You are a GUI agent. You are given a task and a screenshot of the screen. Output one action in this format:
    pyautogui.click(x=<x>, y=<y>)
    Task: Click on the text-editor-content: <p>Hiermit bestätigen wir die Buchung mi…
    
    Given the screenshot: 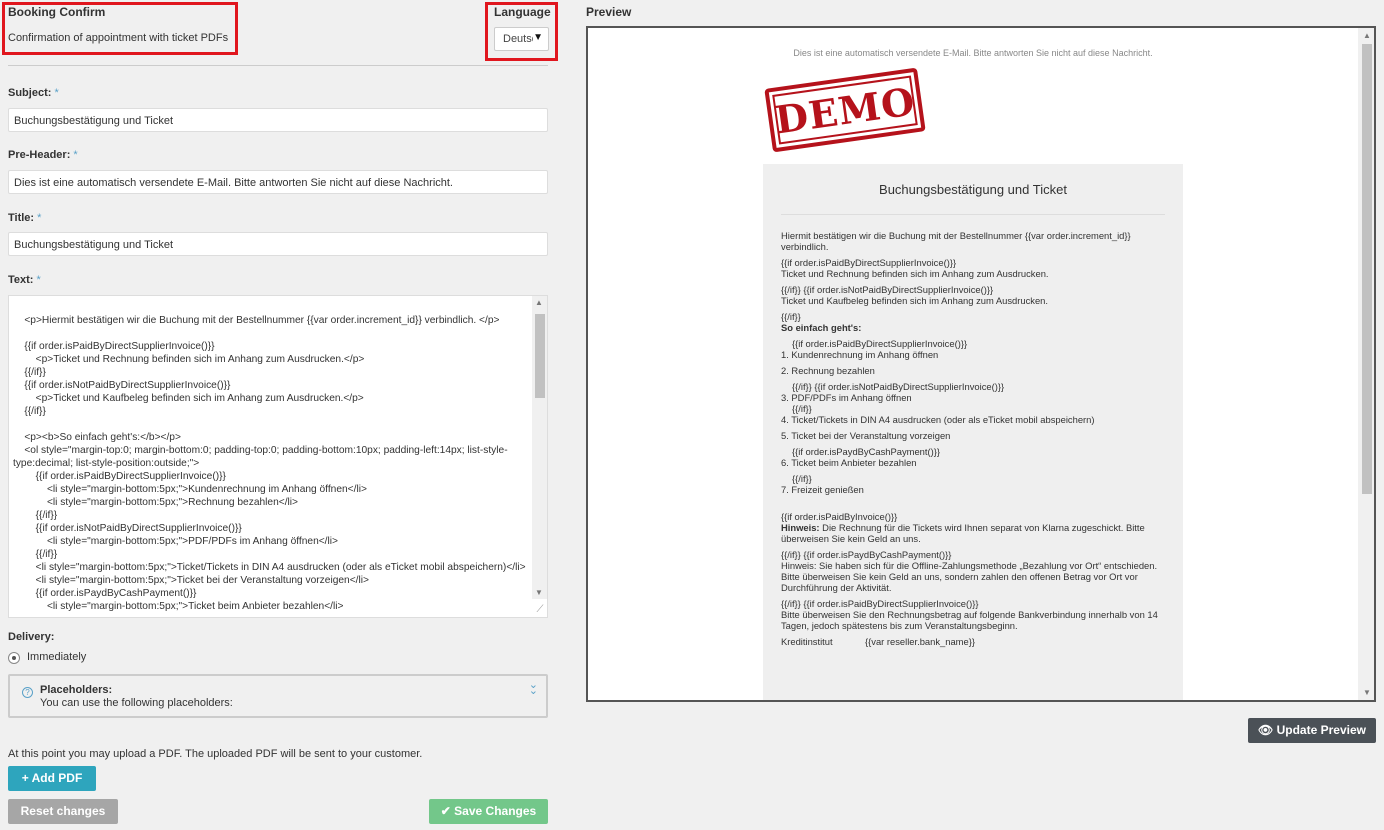 What is the action you would take?
    pyautogui.click(x=273, y=463)
    